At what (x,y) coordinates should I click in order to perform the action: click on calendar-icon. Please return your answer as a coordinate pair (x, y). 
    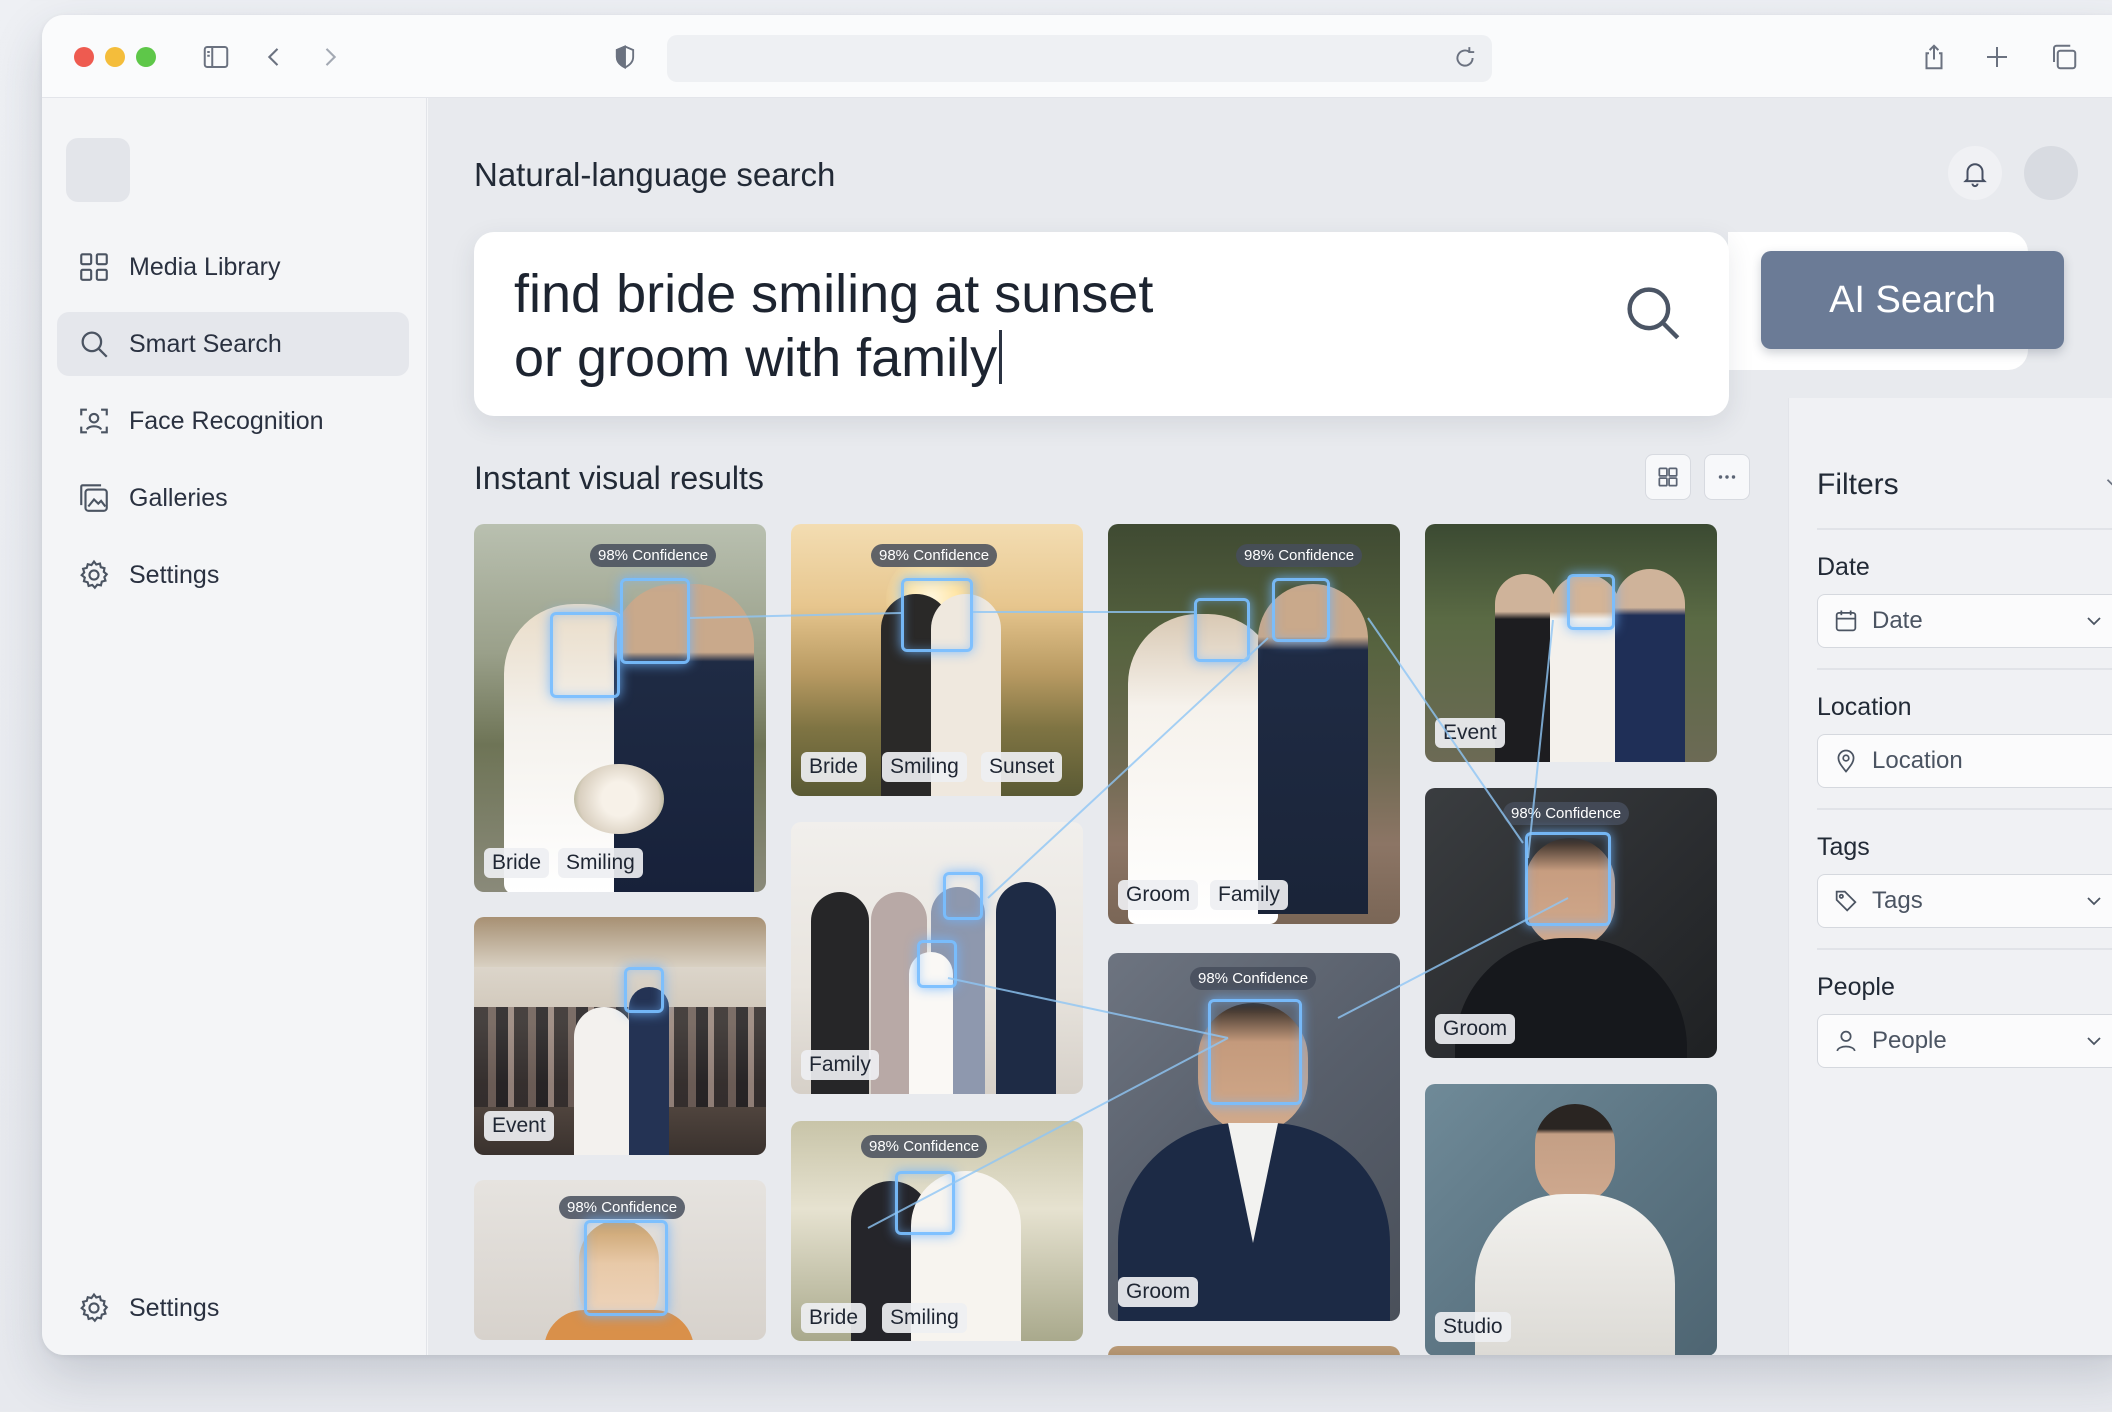
    Looking at the image, I should click on (1846, 621).